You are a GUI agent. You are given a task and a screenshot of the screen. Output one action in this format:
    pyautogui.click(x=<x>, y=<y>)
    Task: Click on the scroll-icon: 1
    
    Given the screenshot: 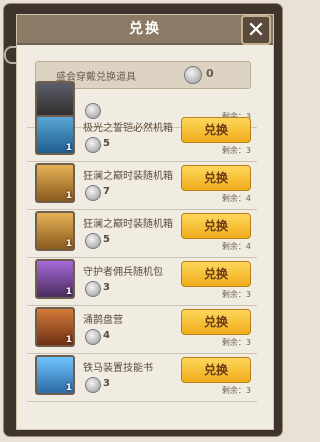 What is the action you would take?
    pyautogui.click(x=55, y=375)
    